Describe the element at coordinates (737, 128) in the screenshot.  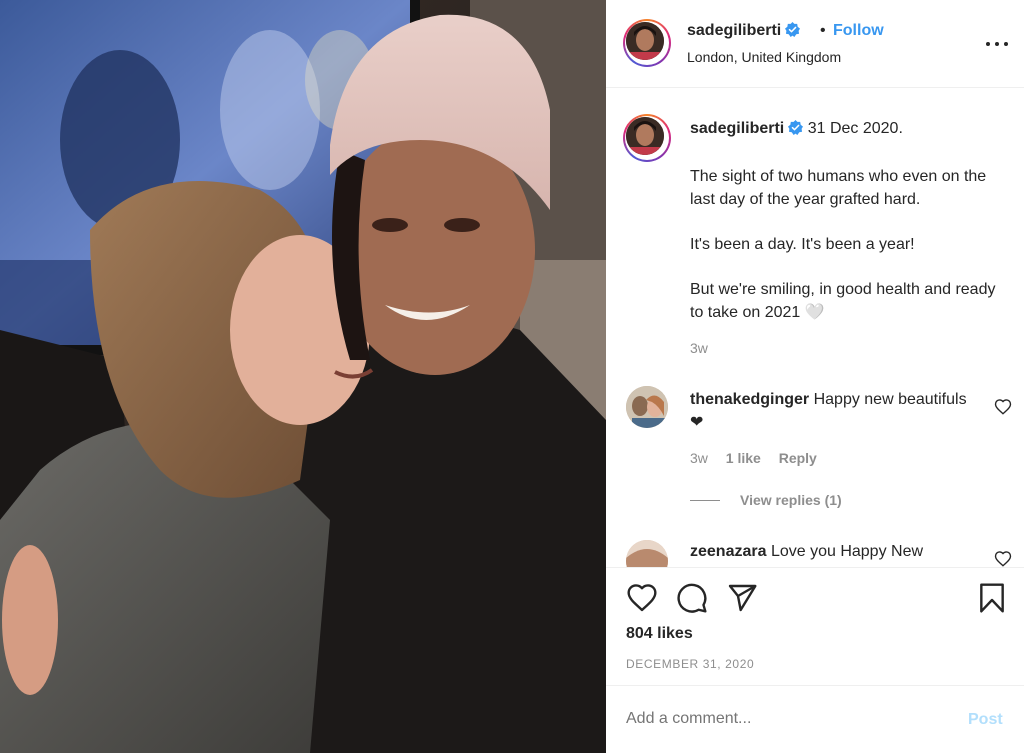
I see `caption-username: sadegiliberti` at that location.